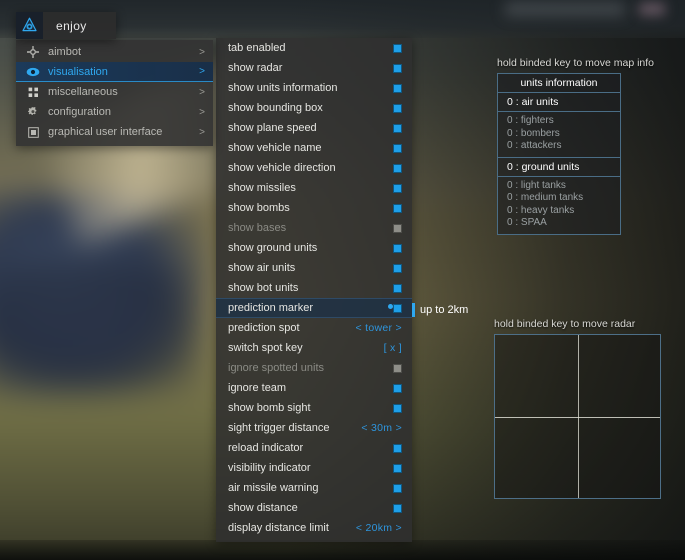 This screenshot has height=560, width=685. I want to click on option-label: ignore spotted units, so click(276, 368).